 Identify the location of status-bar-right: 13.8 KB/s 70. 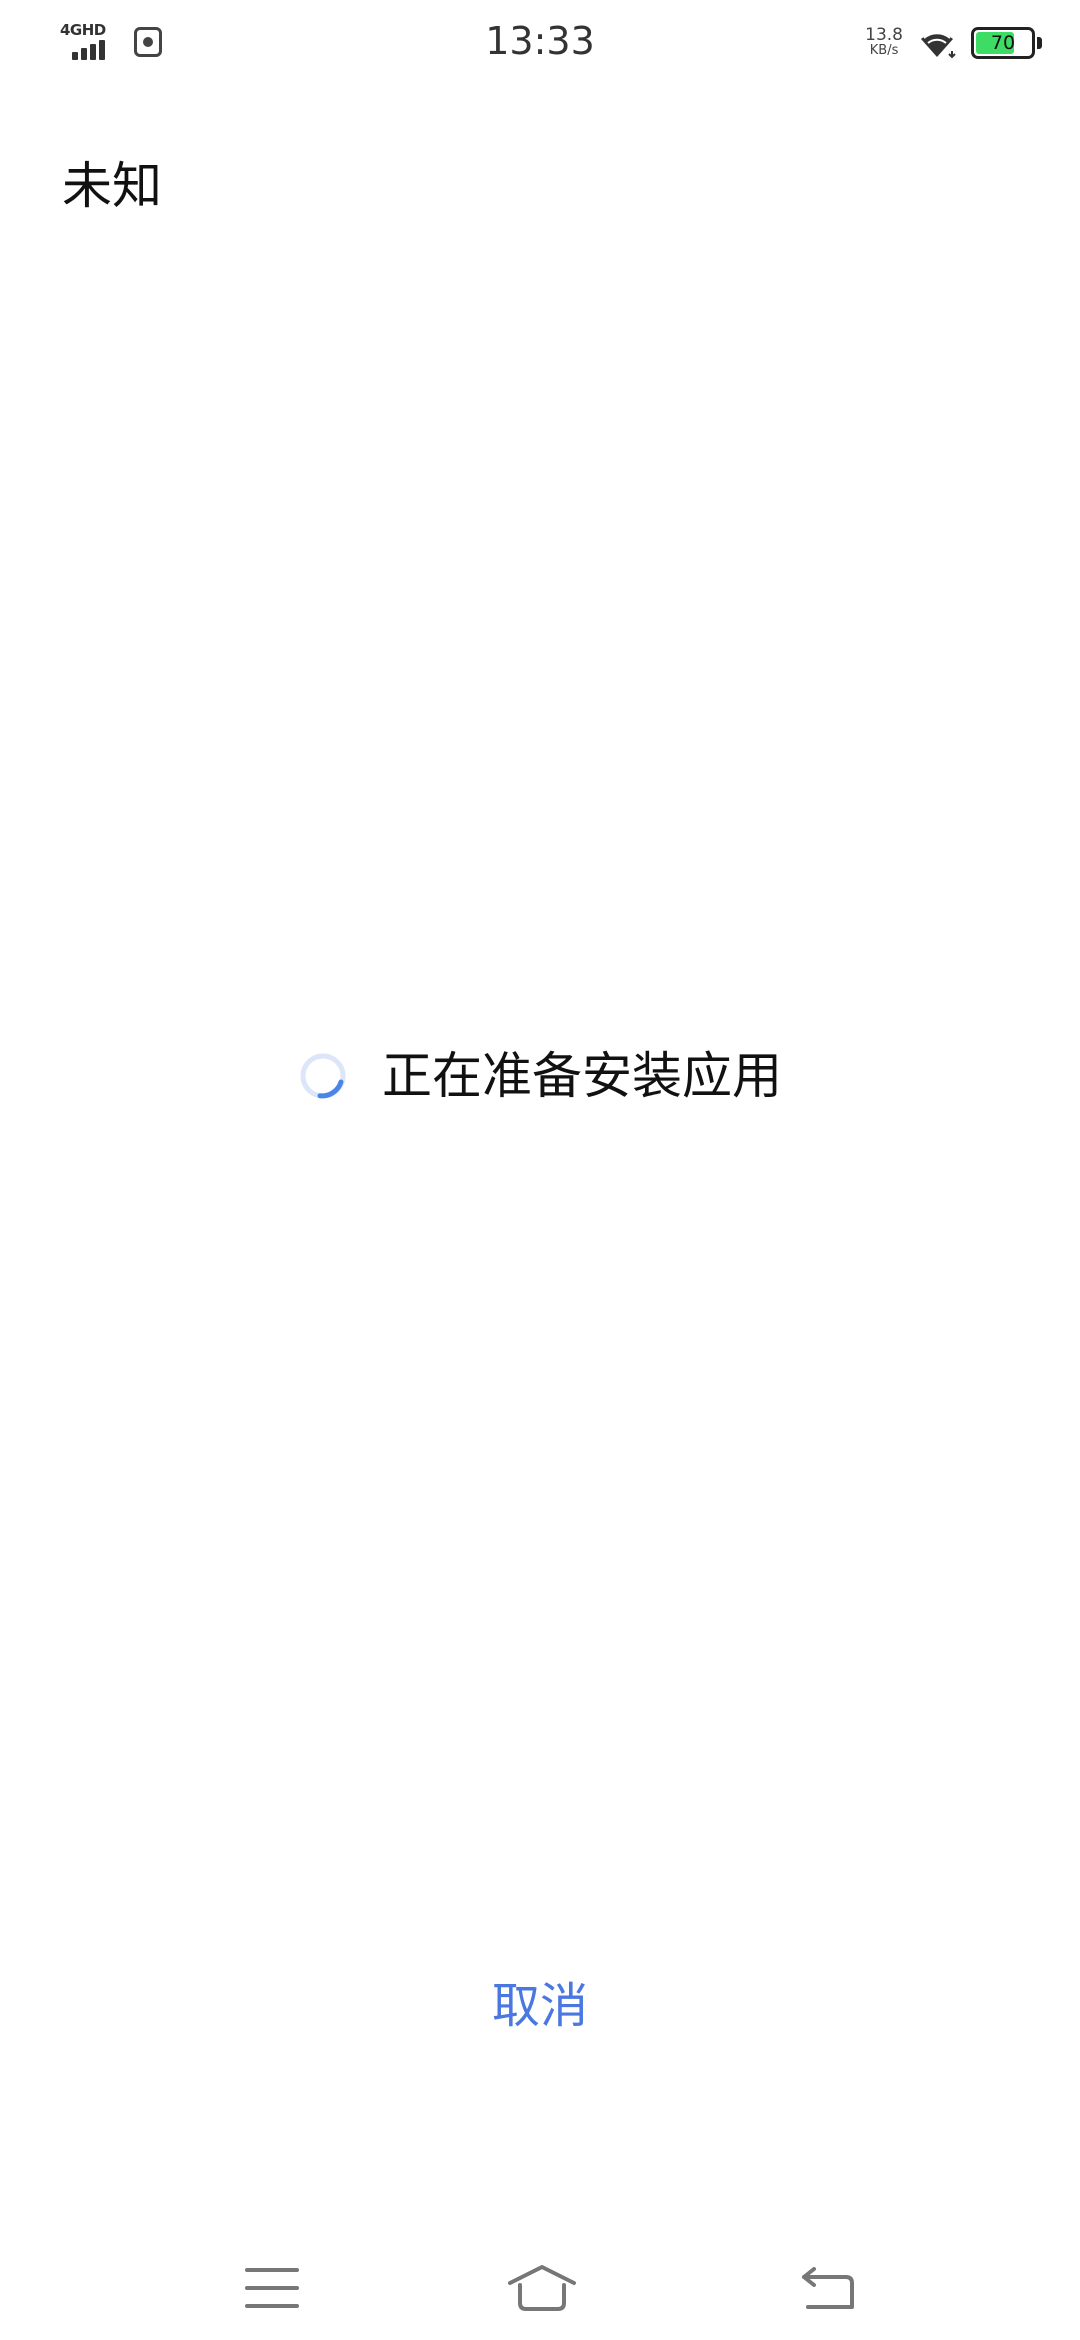
(953, 43).